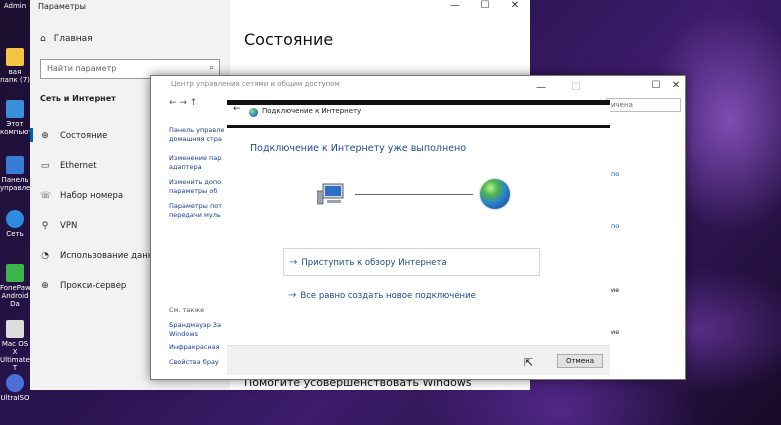 Image resolution: width=781 pixels, height=425 pixels. Describe the element at coordinates (199, 187) in the screenshot. I see `link-advanced-sharing: Изменить допо параметры об` at that location.